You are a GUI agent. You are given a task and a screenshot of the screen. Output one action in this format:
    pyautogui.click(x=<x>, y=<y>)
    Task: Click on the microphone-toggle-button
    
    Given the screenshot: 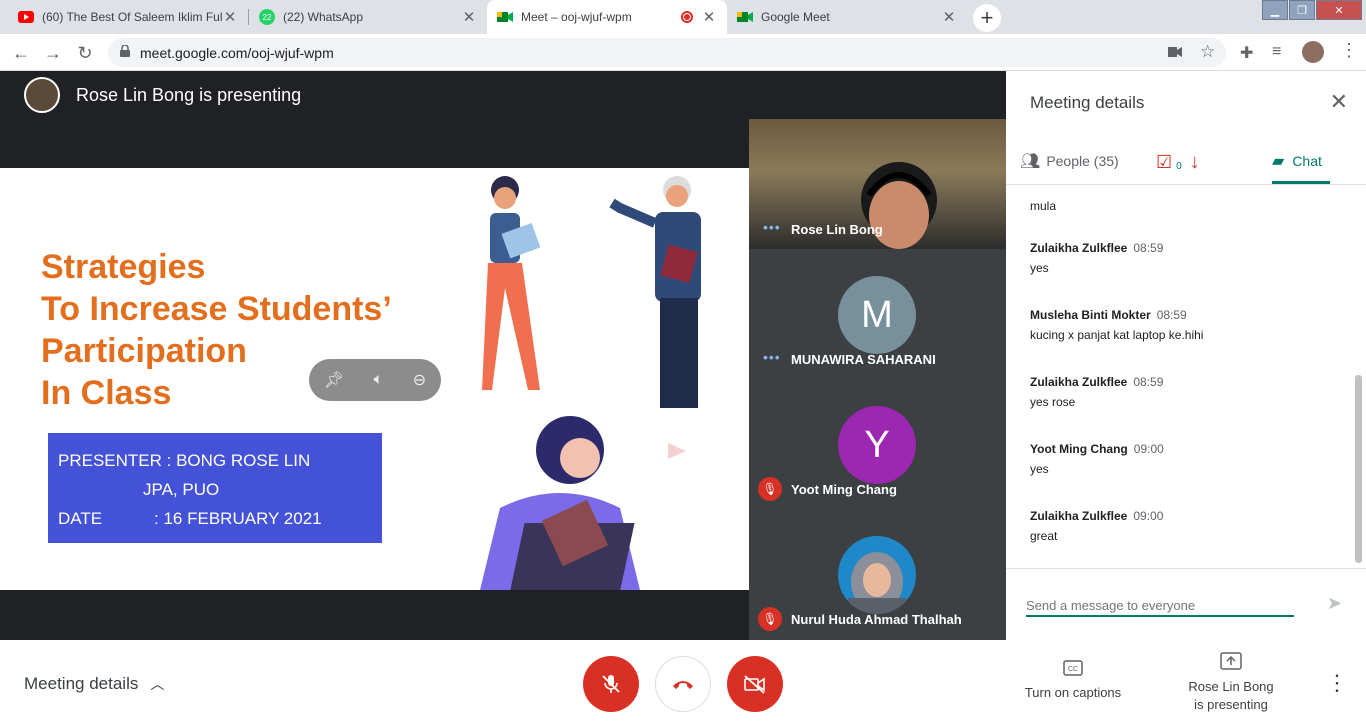 What is the action you would take?
    pyautogui.click(x=611, y=684)
    